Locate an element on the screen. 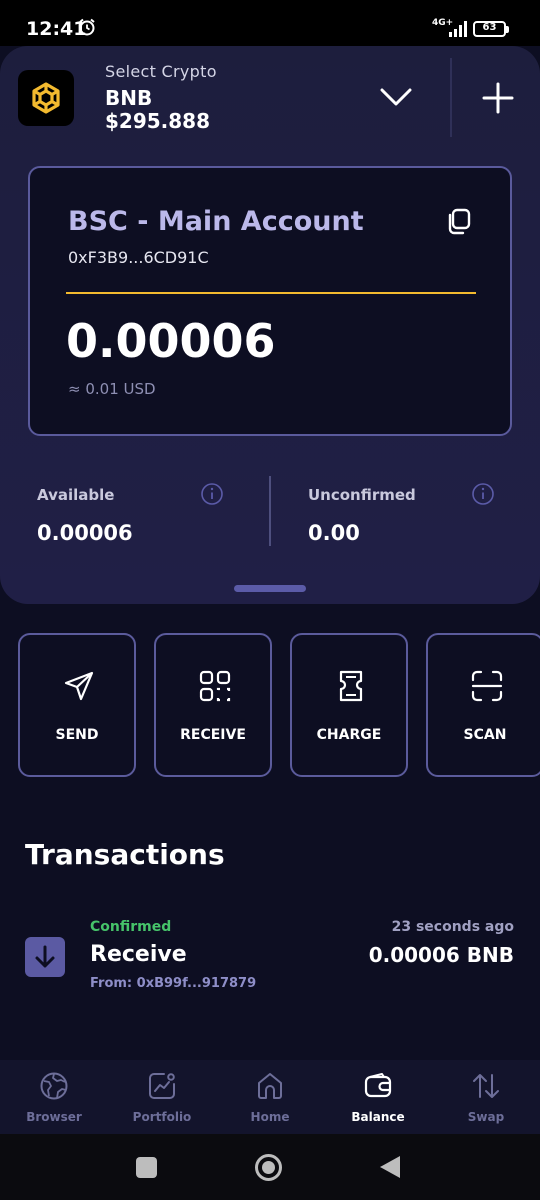 The height and width of the screenshot is (1200, 540). home-button is located at coordinates (268, 1167).